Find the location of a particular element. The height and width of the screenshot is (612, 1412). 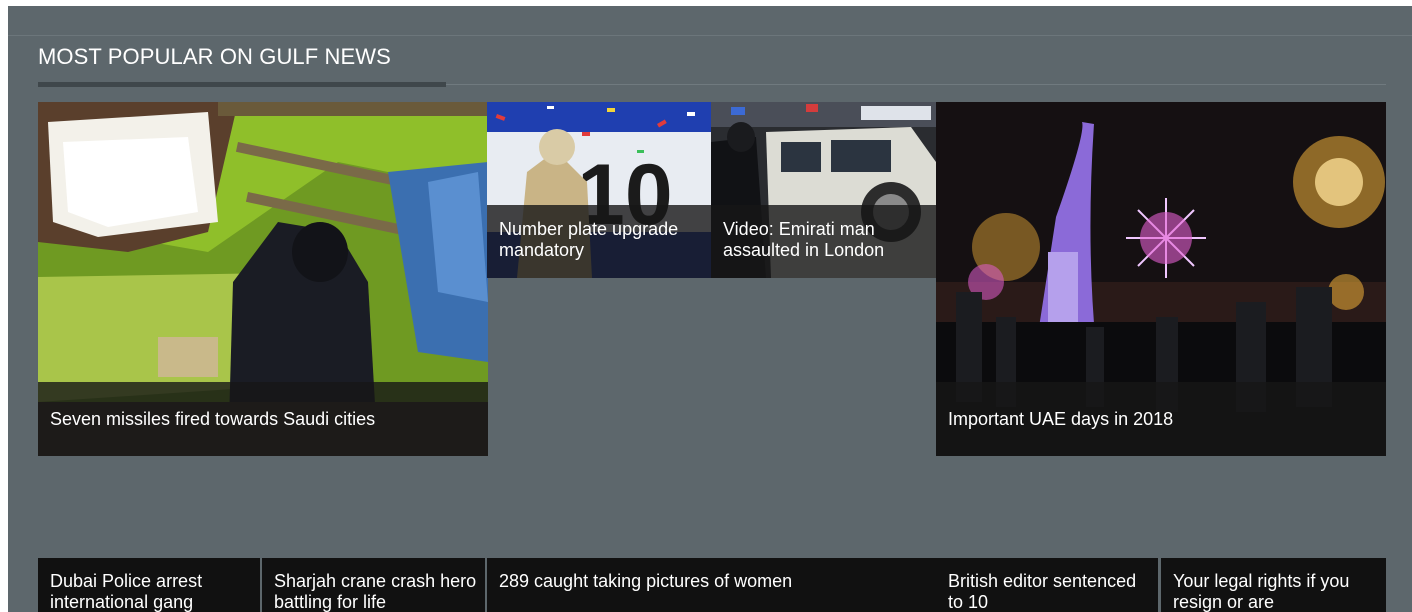

headline-text: British editor sentenced to 10 is located at coordinates (1042, 591).